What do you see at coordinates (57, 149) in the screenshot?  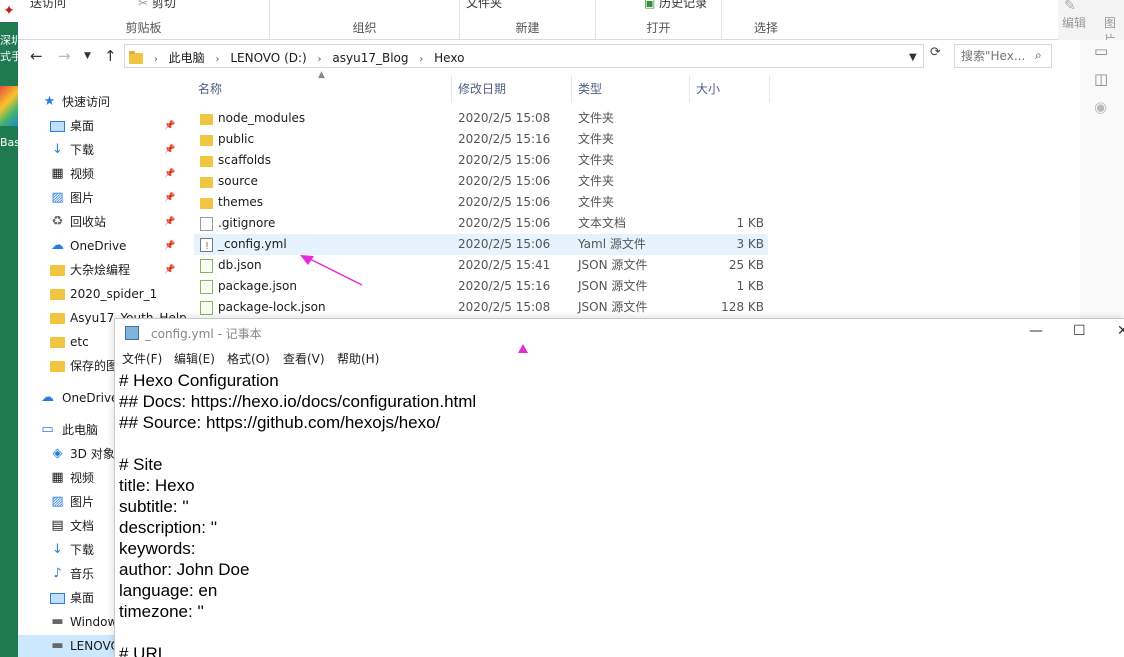 I see `download-icon: ↓` at bounding box center [57, 149].